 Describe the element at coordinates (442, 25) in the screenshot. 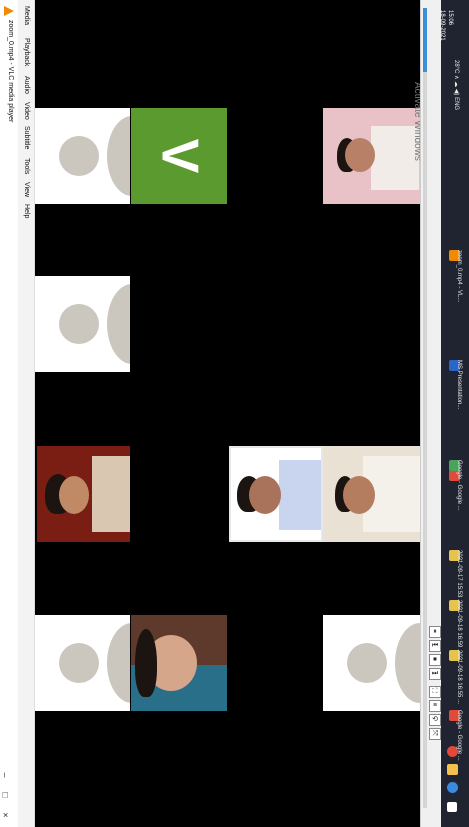

I see `clock-date: 18-09-2021` at that location.